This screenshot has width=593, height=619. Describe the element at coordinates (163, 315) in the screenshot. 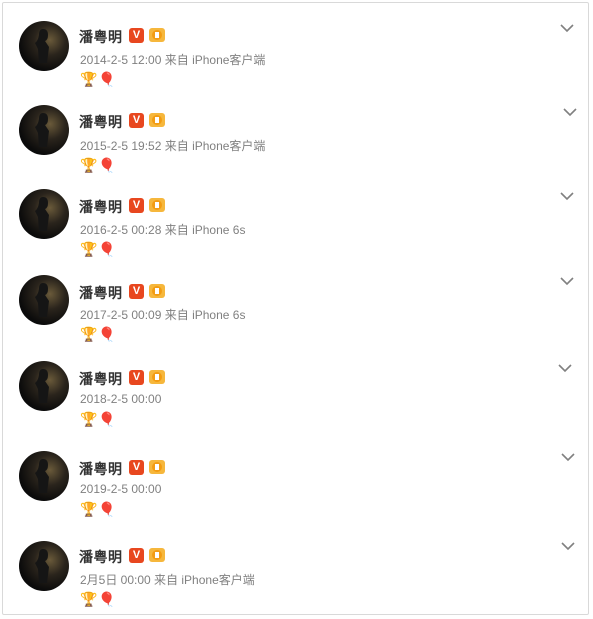

I see `post-meta: 2017-2-5 00:09 来自 iPhone 6s` at that location.